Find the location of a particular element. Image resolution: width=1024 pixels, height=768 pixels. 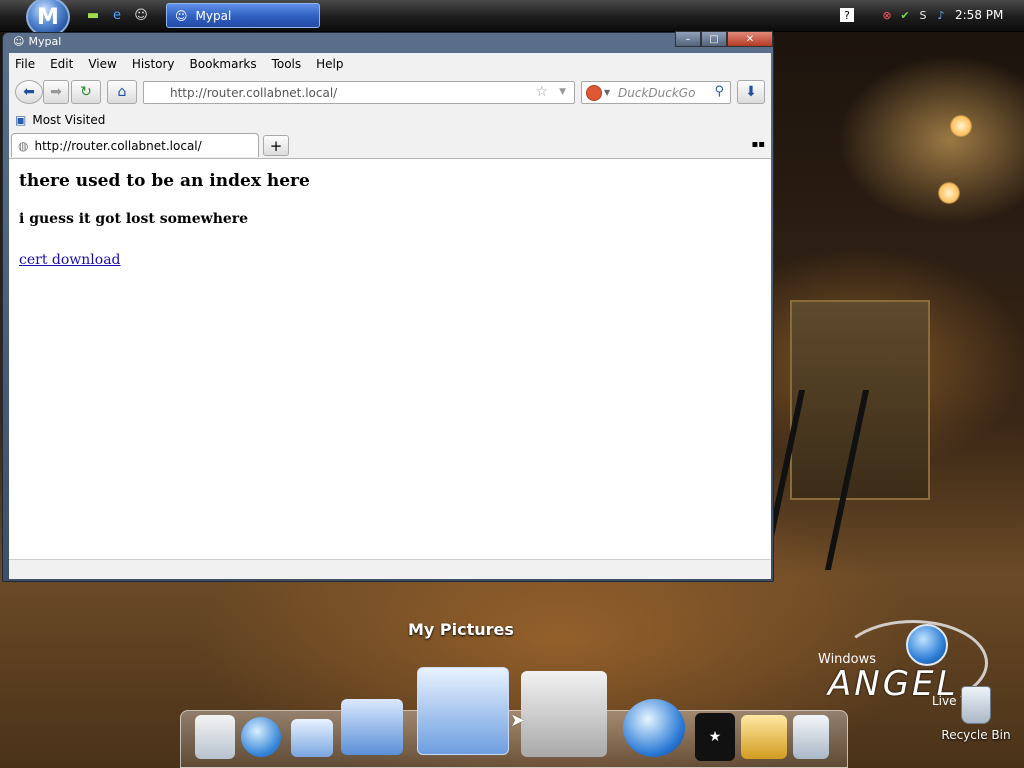

network-globe-icon is located at coordinates (261, 737).